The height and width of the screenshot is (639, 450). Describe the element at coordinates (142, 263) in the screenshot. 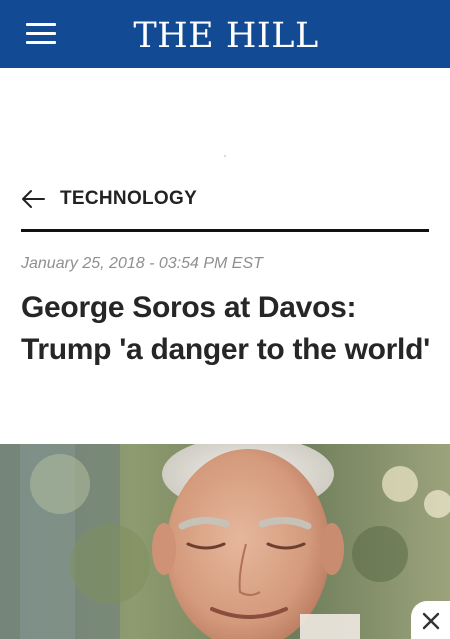

I see `article-dateline: January 25, 2018 - 03:54 PM EST` at that location.